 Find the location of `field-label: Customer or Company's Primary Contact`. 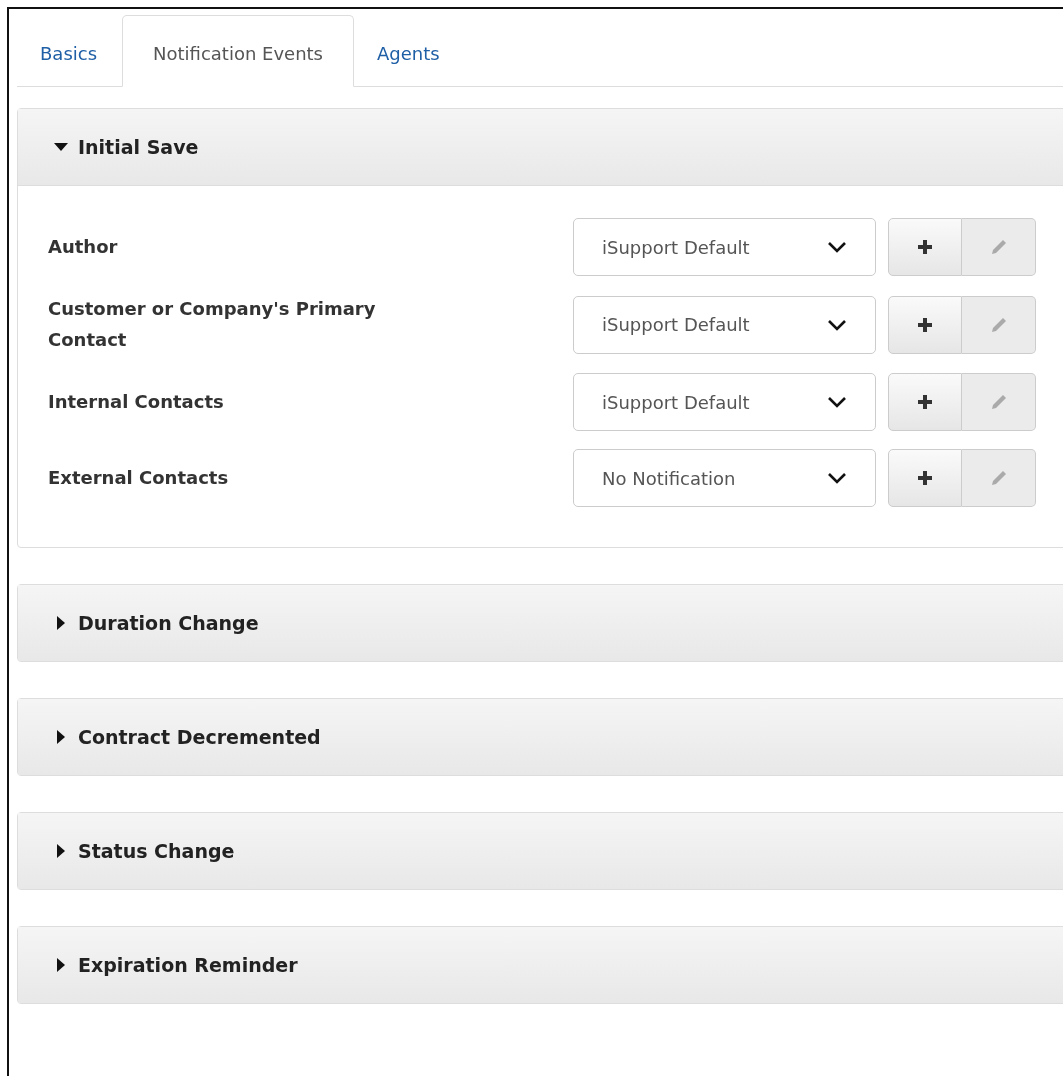

field-label: Customer or Company's Primary Contact is located at coordinates (212, 324).